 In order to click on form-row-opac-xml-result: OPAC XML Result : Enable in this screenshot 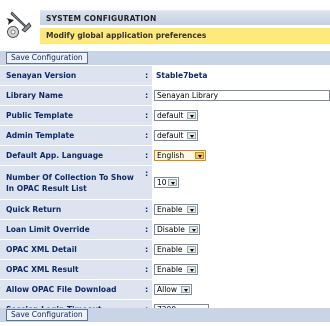, I will do `click(165, 270)`.